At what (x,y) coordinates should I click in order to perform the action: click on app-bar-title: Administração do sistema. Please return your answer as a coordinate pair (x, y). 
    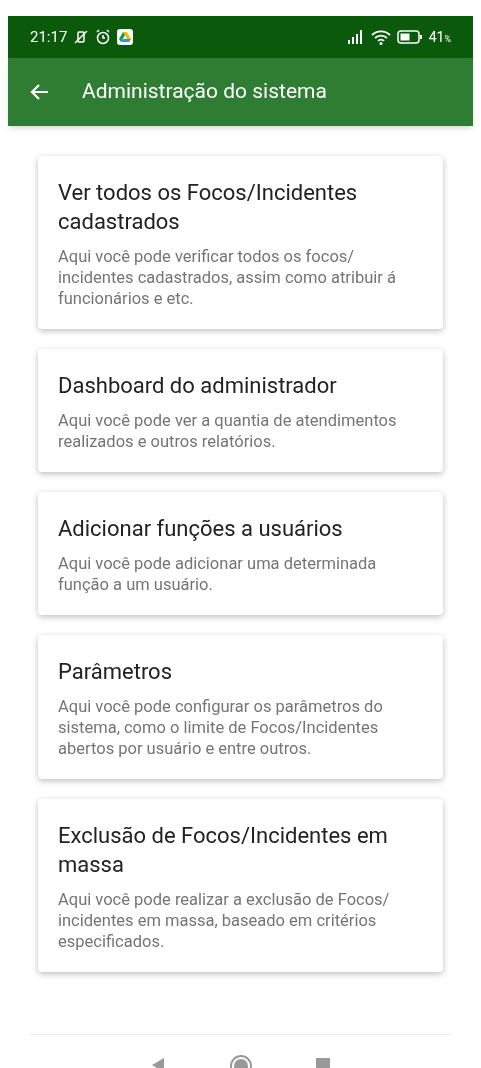
    Looking at the image, I should click on (204, 92).